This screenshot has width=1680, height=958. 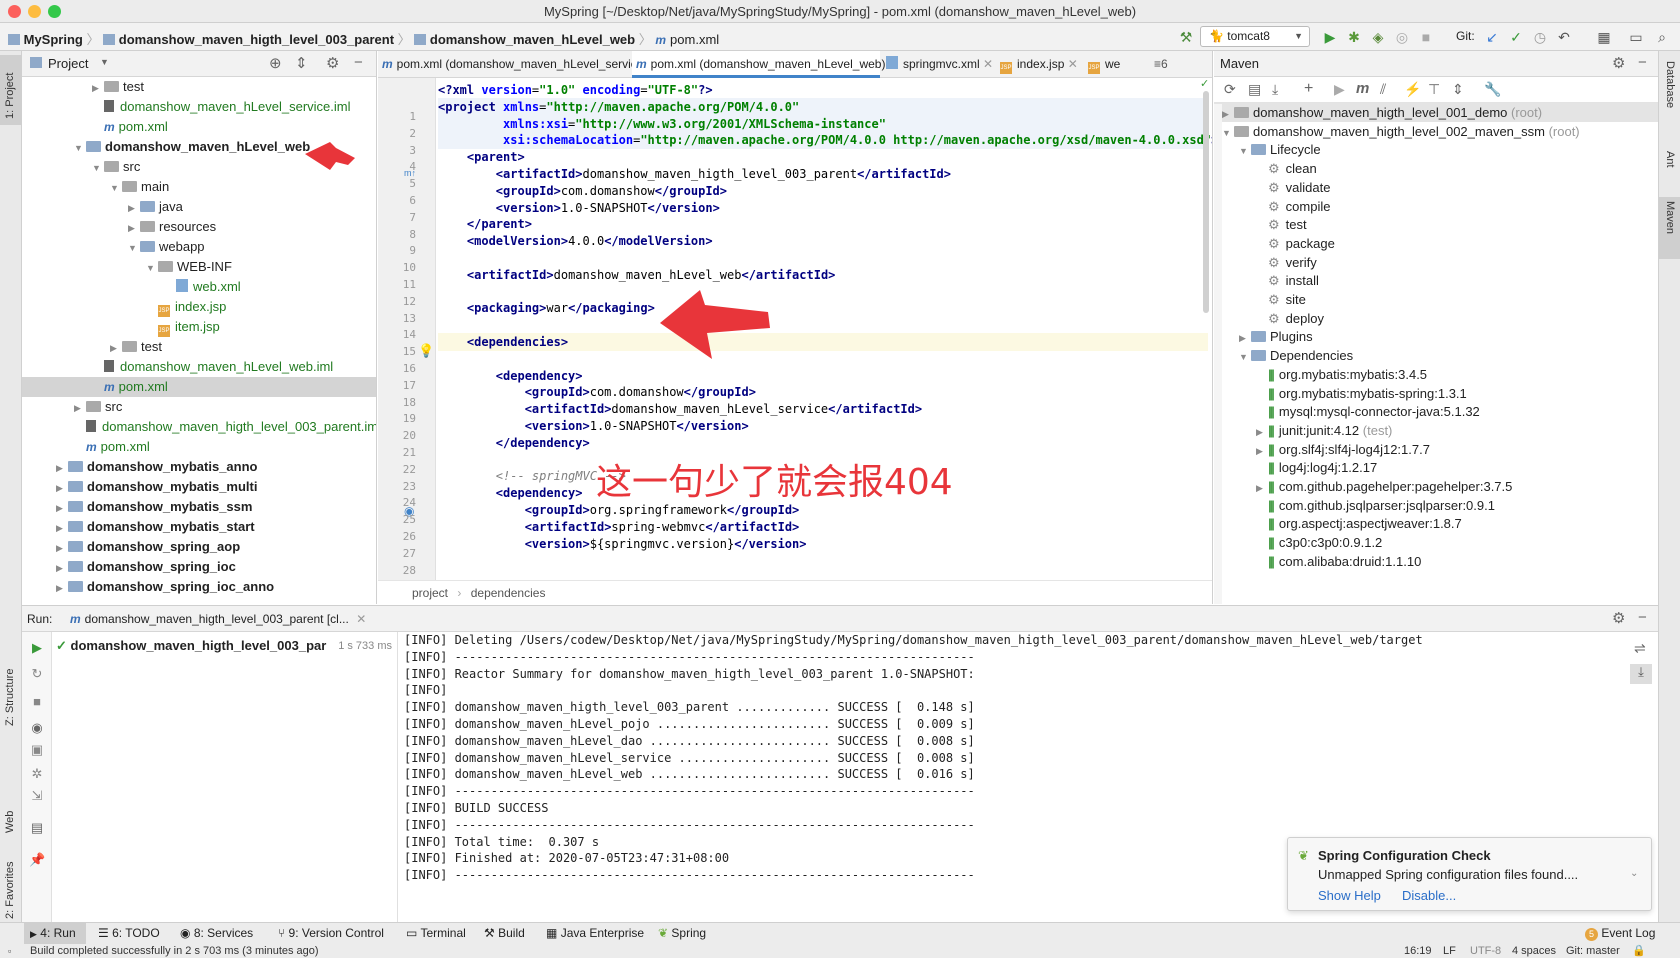 I want to click on lightbulb-icon: 💡, so click(x=426, y=351).